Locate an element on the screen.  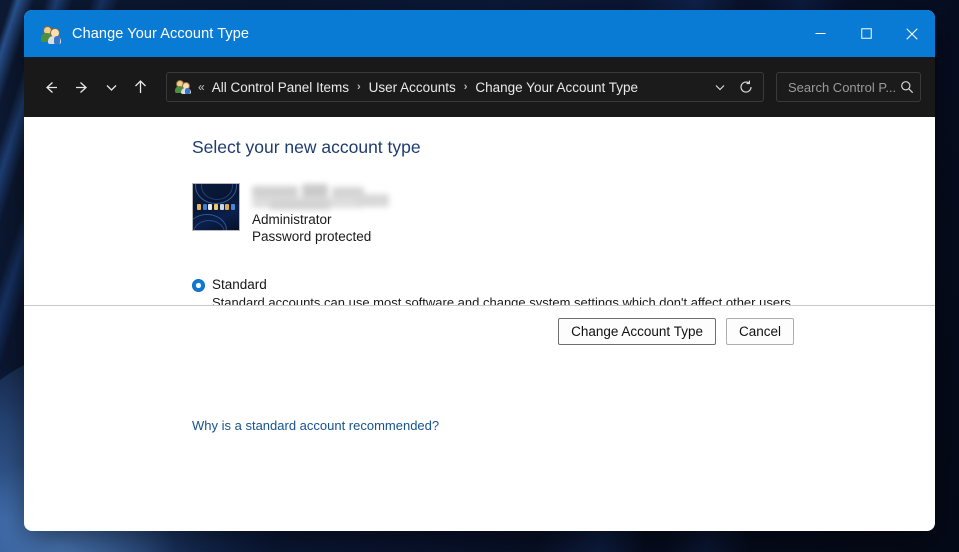
address-user-accounts-icon is located at coordinates (183, 87).